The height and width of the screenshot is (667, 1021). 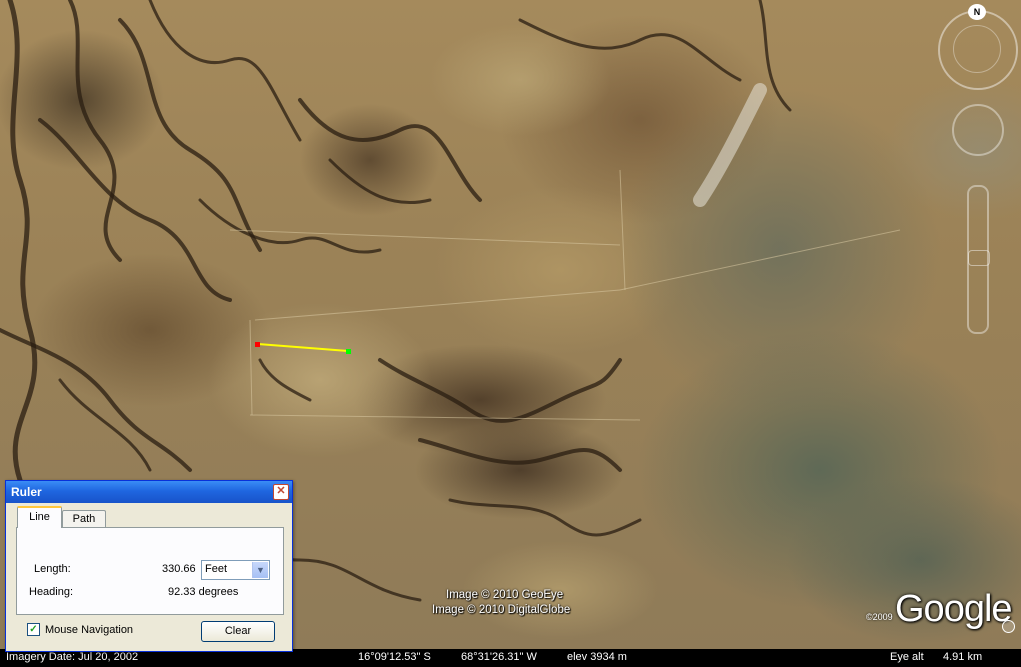 I want to click on units-select: Feet ▼, so click(x=235, y=570).